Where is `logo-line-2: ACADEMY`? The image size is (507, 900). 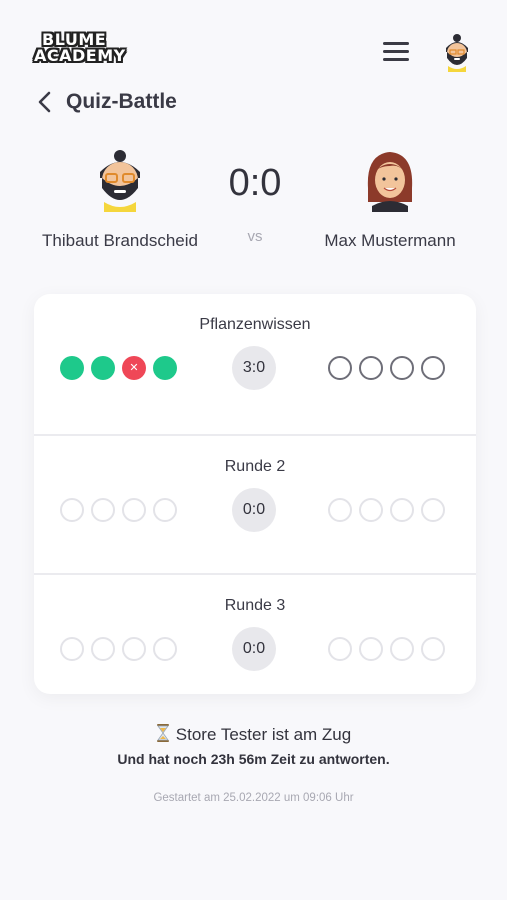 logo-line-2: ACADEMY is located at coordinates (80, 55).